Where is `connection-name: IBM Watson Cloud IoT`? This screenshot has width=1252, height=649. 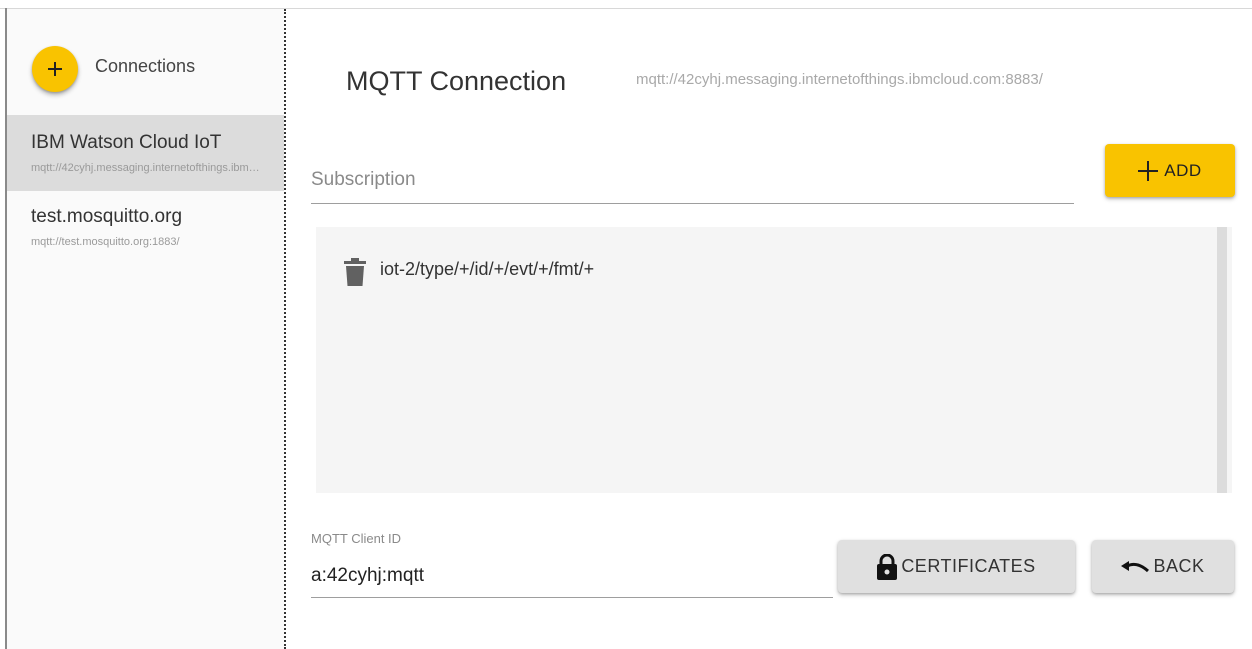
connection-name: IBM Watson Cloud IoT is located at coordinates (126, 142).